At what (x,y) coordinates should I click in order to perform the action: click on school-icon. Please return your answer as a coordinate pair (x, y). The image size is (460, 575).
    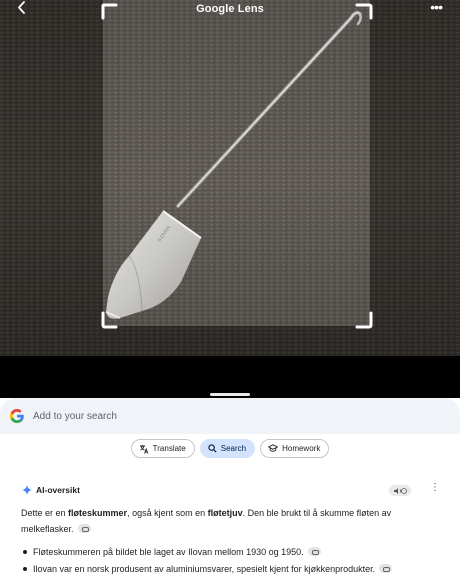
    Looking at the image, I should click on (273, 448).